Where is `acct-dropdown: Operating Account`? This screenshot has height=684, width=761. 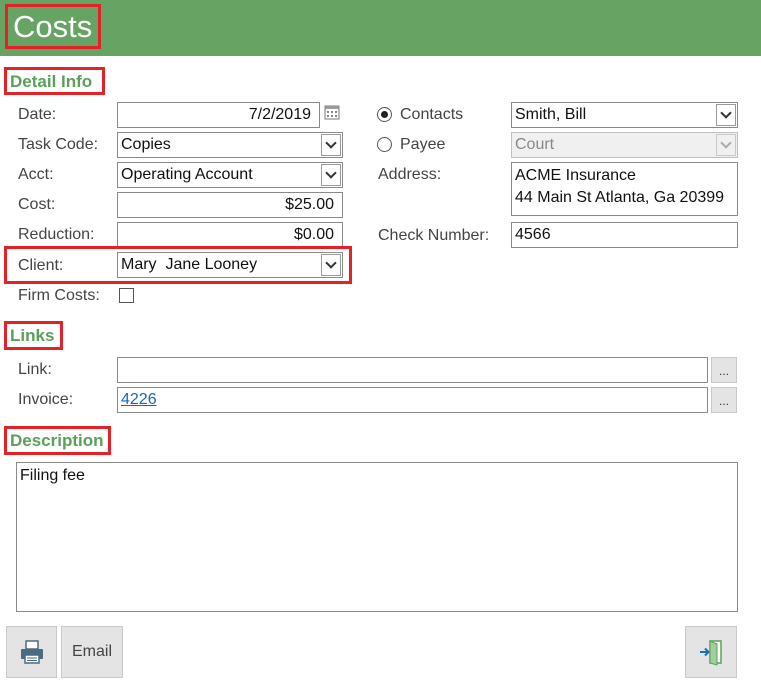 acct-dropdown: Operating Account is located at coordinates (230, 175).